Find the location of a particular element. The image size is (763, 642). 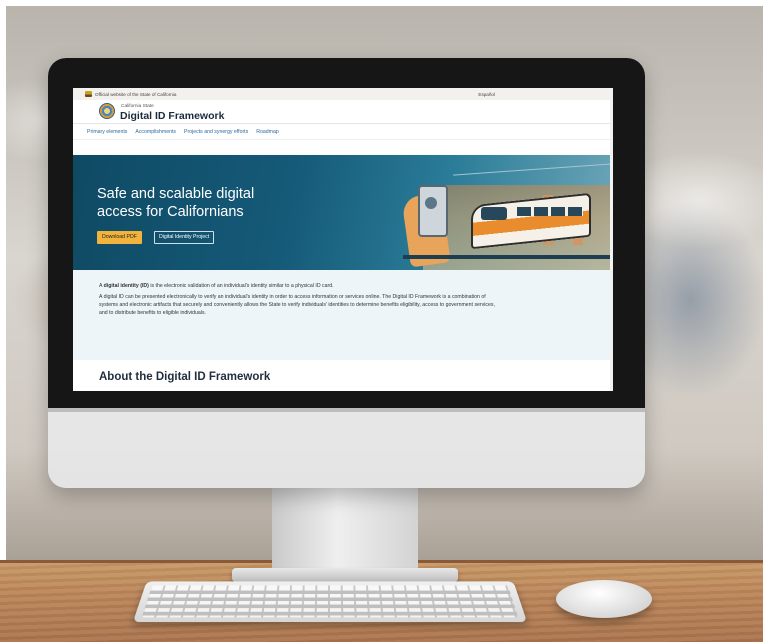

nav-item-roadmap: Roadmap is located at coordinates (267, 132).